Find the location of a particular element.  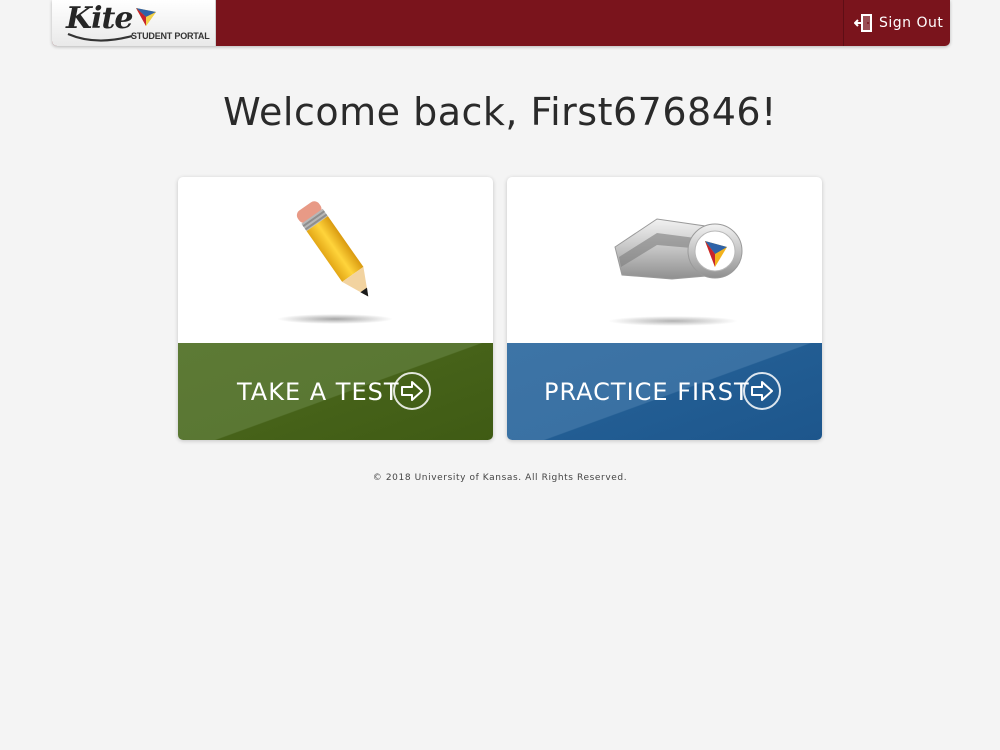

take-a-test-image is located at coordinates (335, 260).